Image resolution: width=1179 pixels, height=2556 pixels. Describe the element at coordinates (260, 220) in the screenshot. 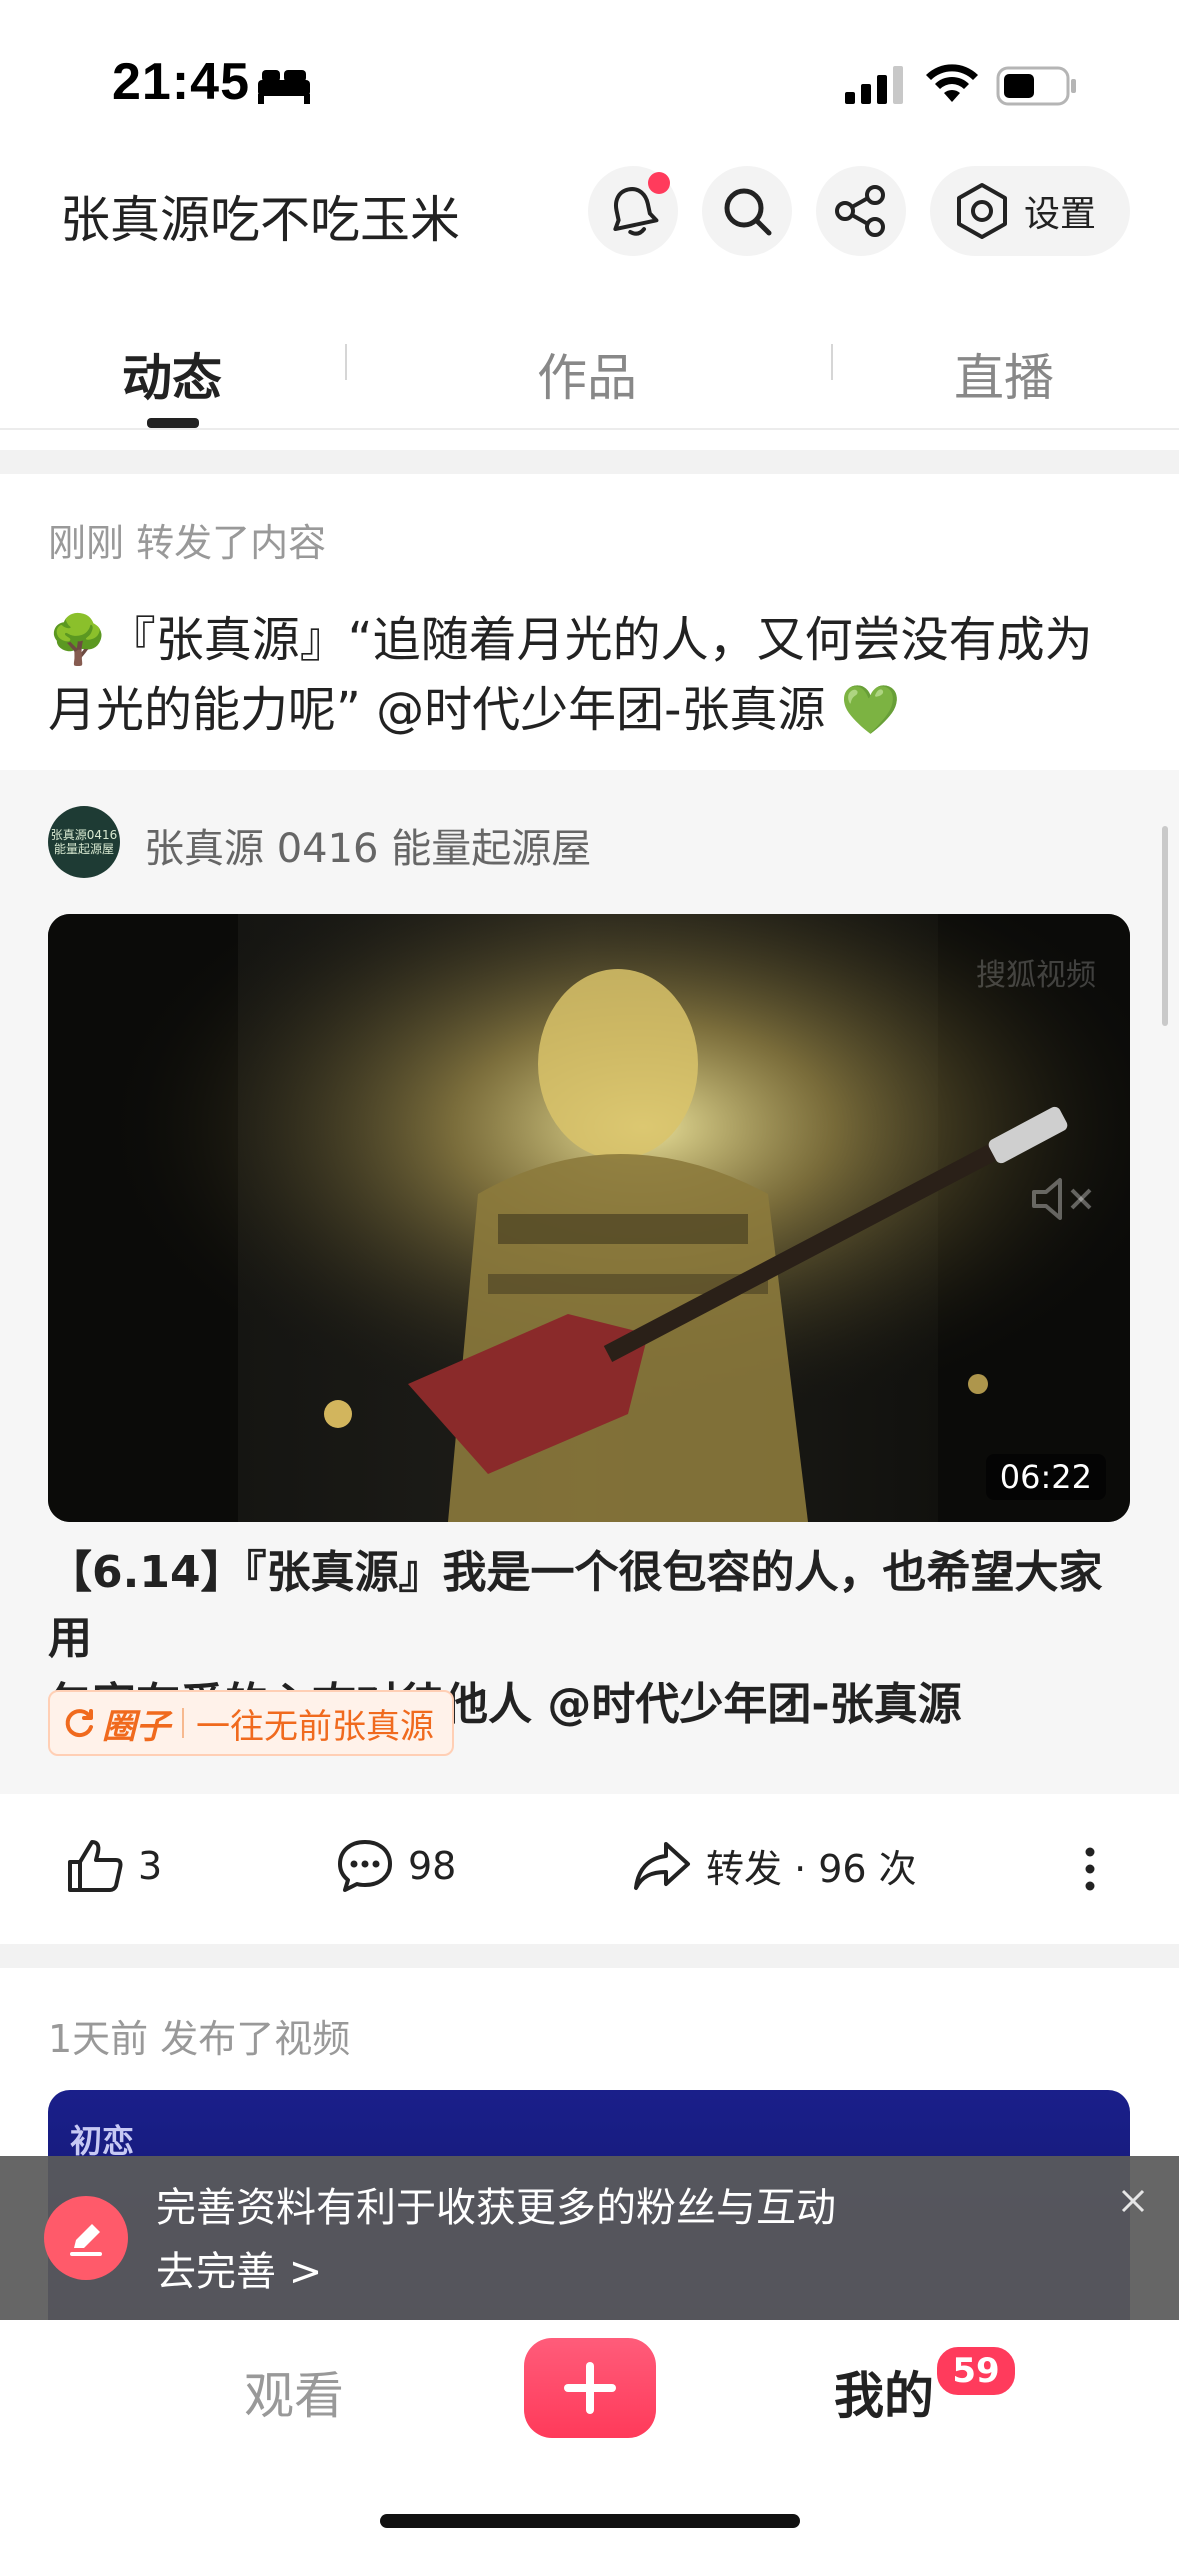

I see `page-title: 张真源吃不吃玉米` at that location.